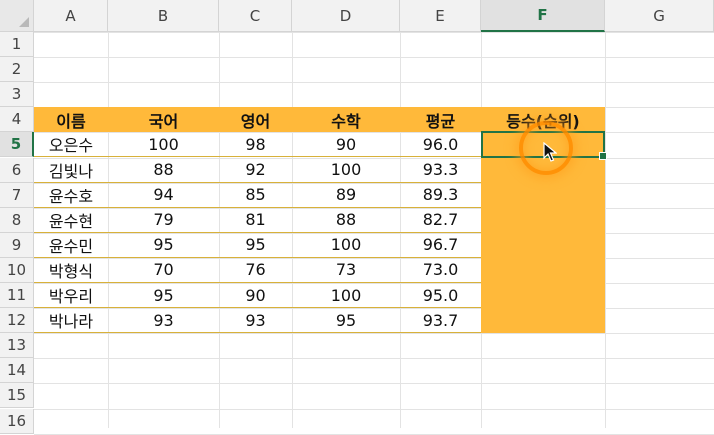 The image size is (714, 435). What do you see at coordinates (71, 120) in the screenshot?
I see `table-header-cell: 이름` at bounding box center [71, 120].